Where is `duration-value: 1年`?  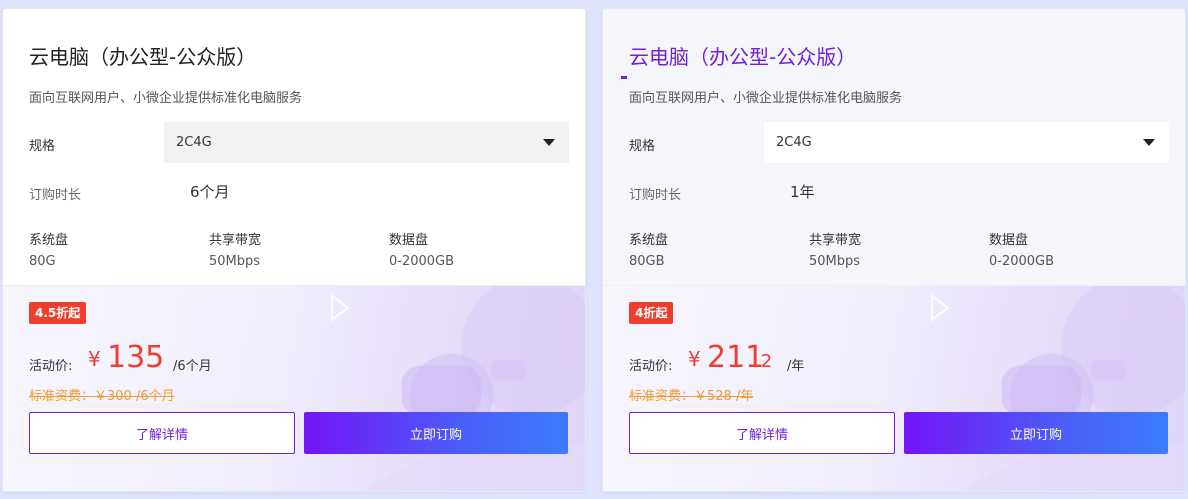 duration-value: 1年 is located at coordinates (802, 192).